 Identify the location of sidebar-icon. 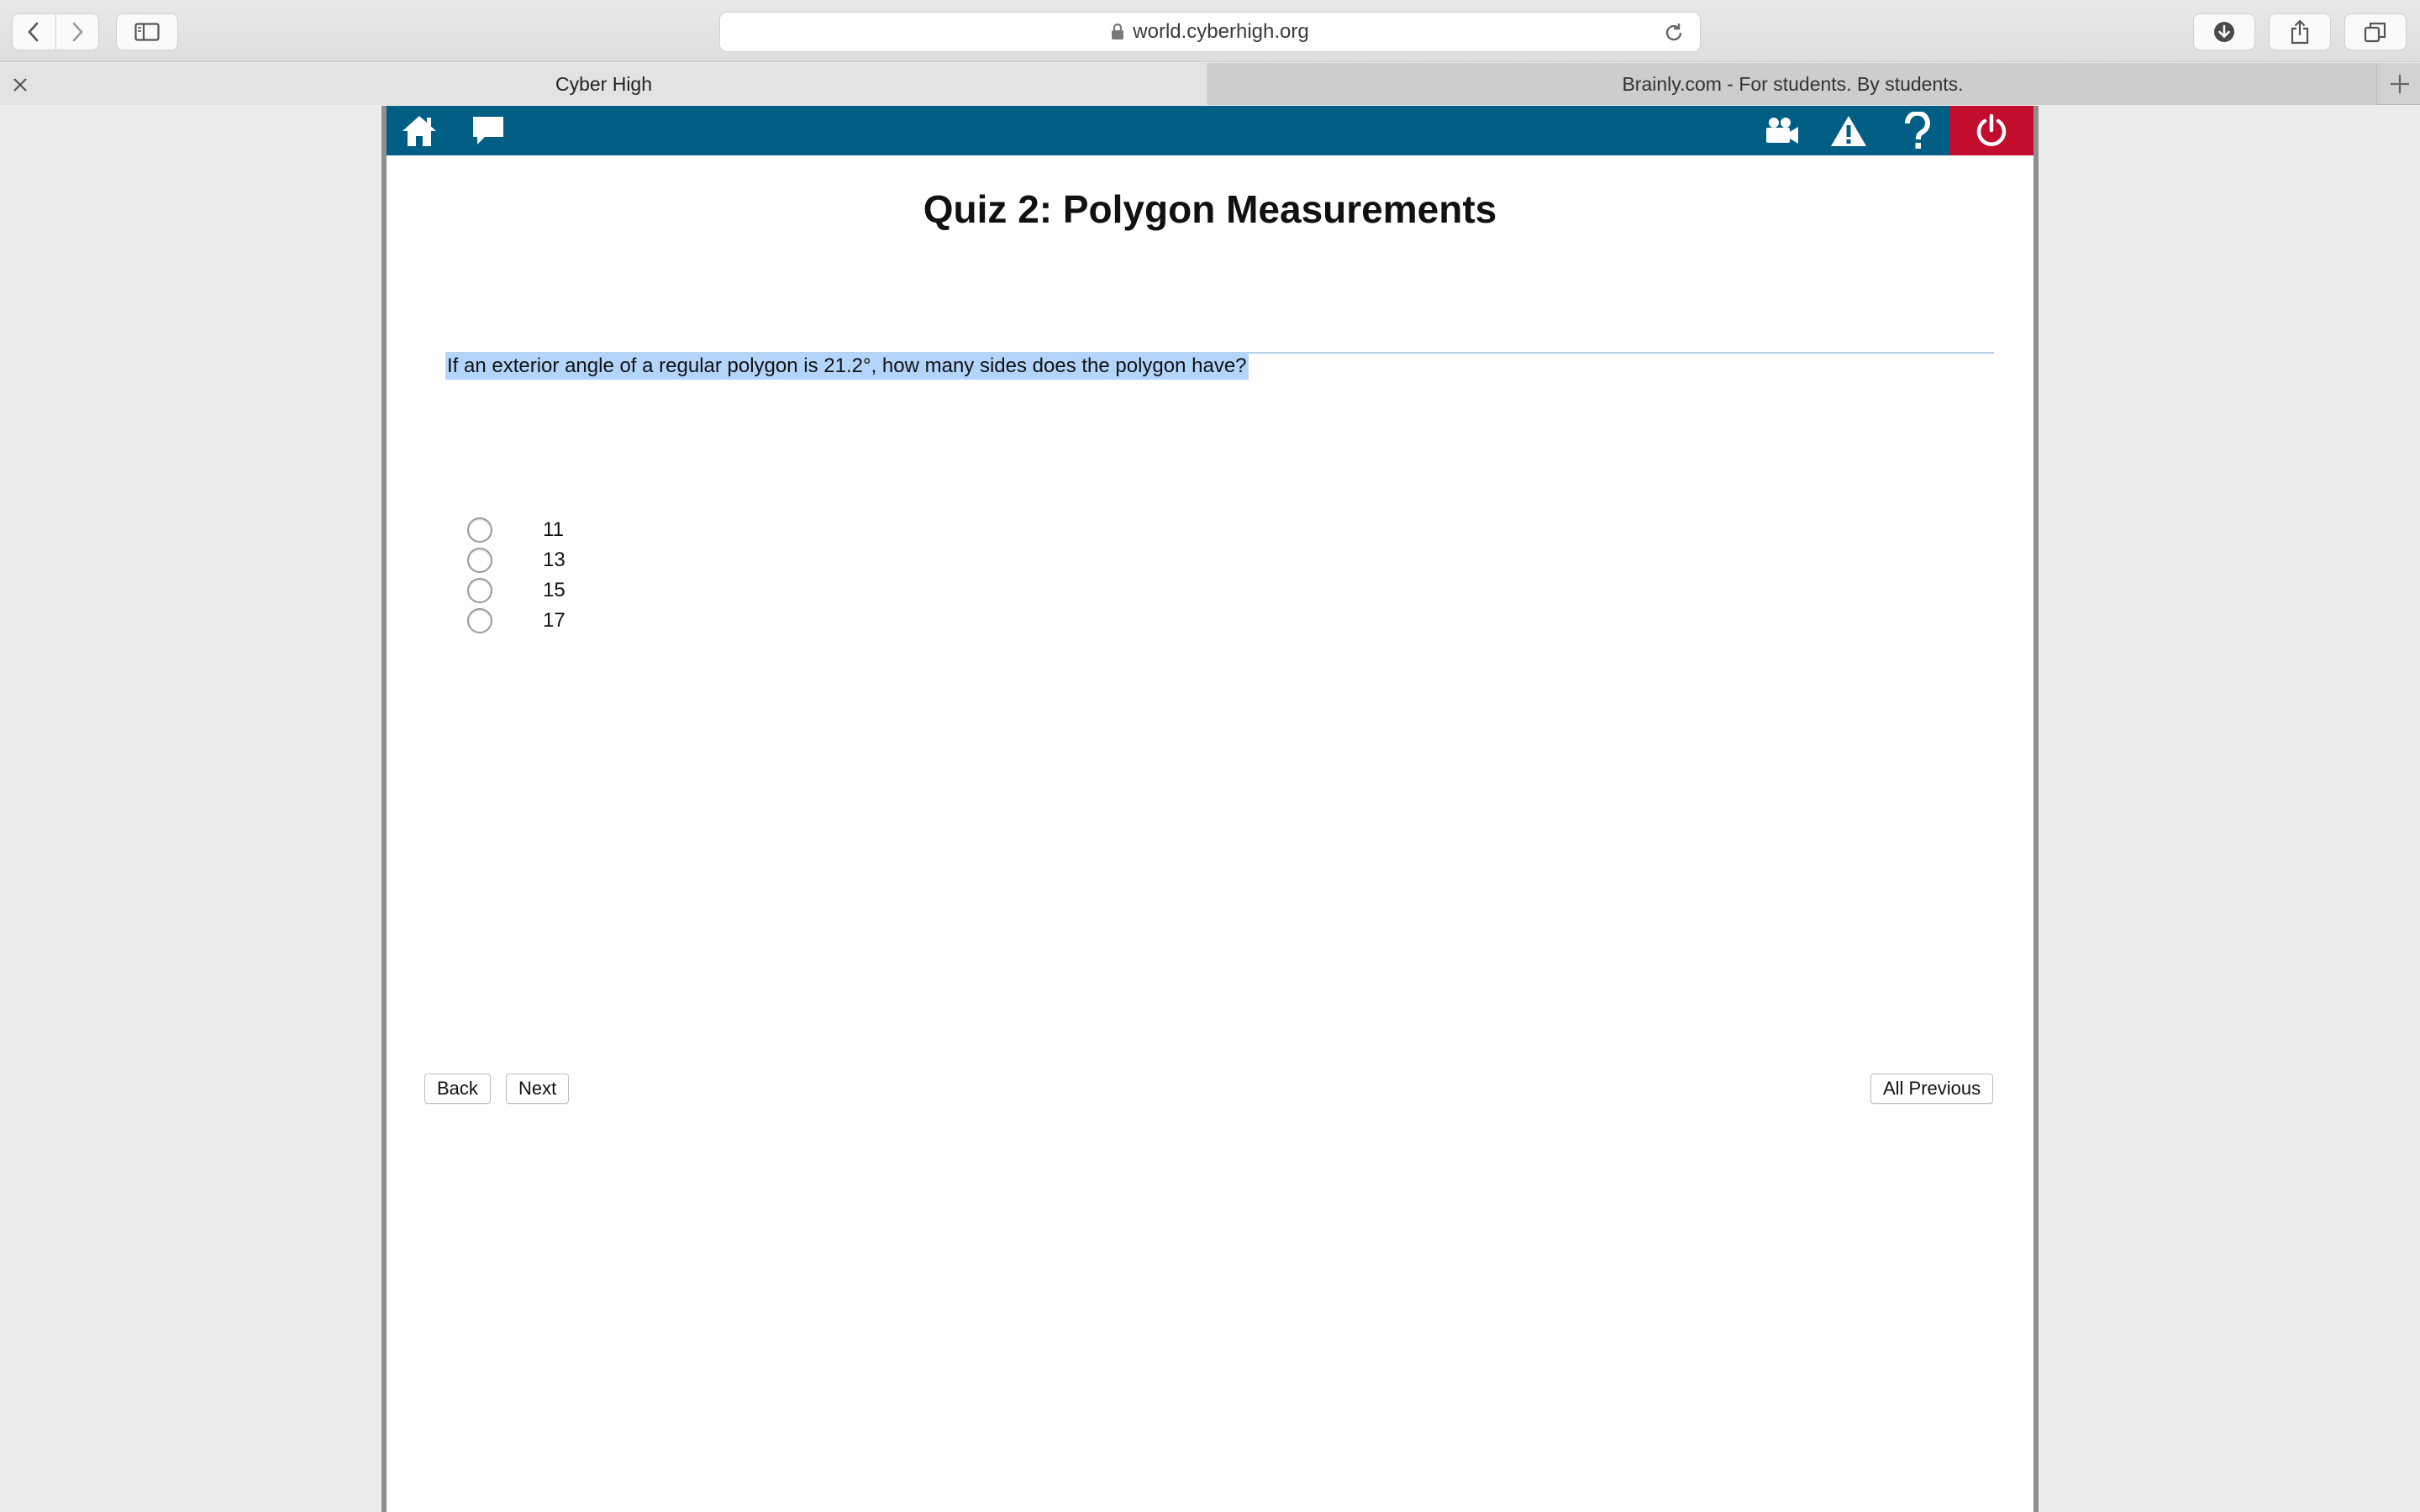
(147, 32).